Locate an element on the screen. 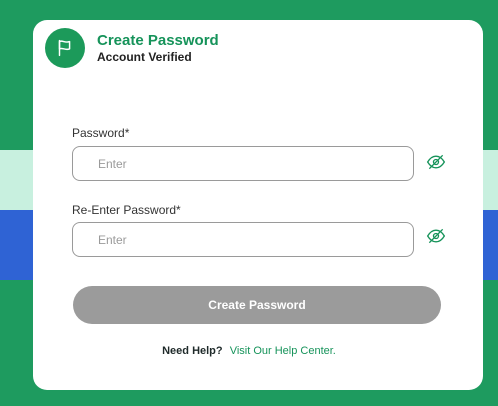  password-label: Password* is located at coordinates (101, 133).